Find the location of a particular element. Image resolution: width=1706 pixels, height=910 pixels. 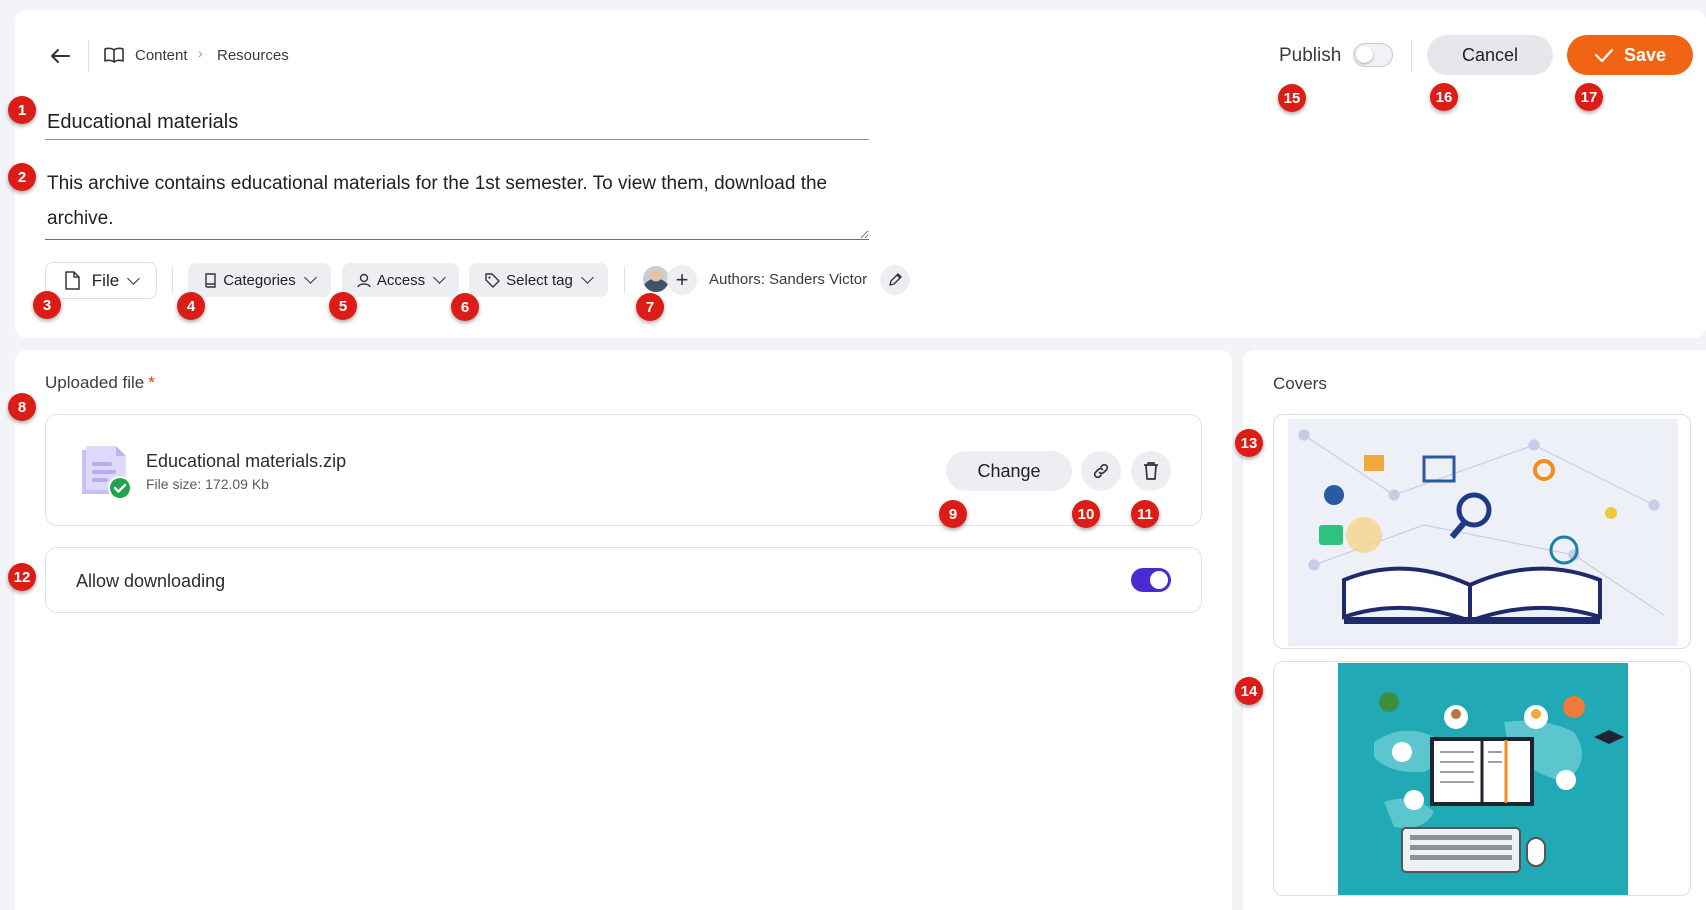

delete-file-button is located at coordinates (1151, 471).